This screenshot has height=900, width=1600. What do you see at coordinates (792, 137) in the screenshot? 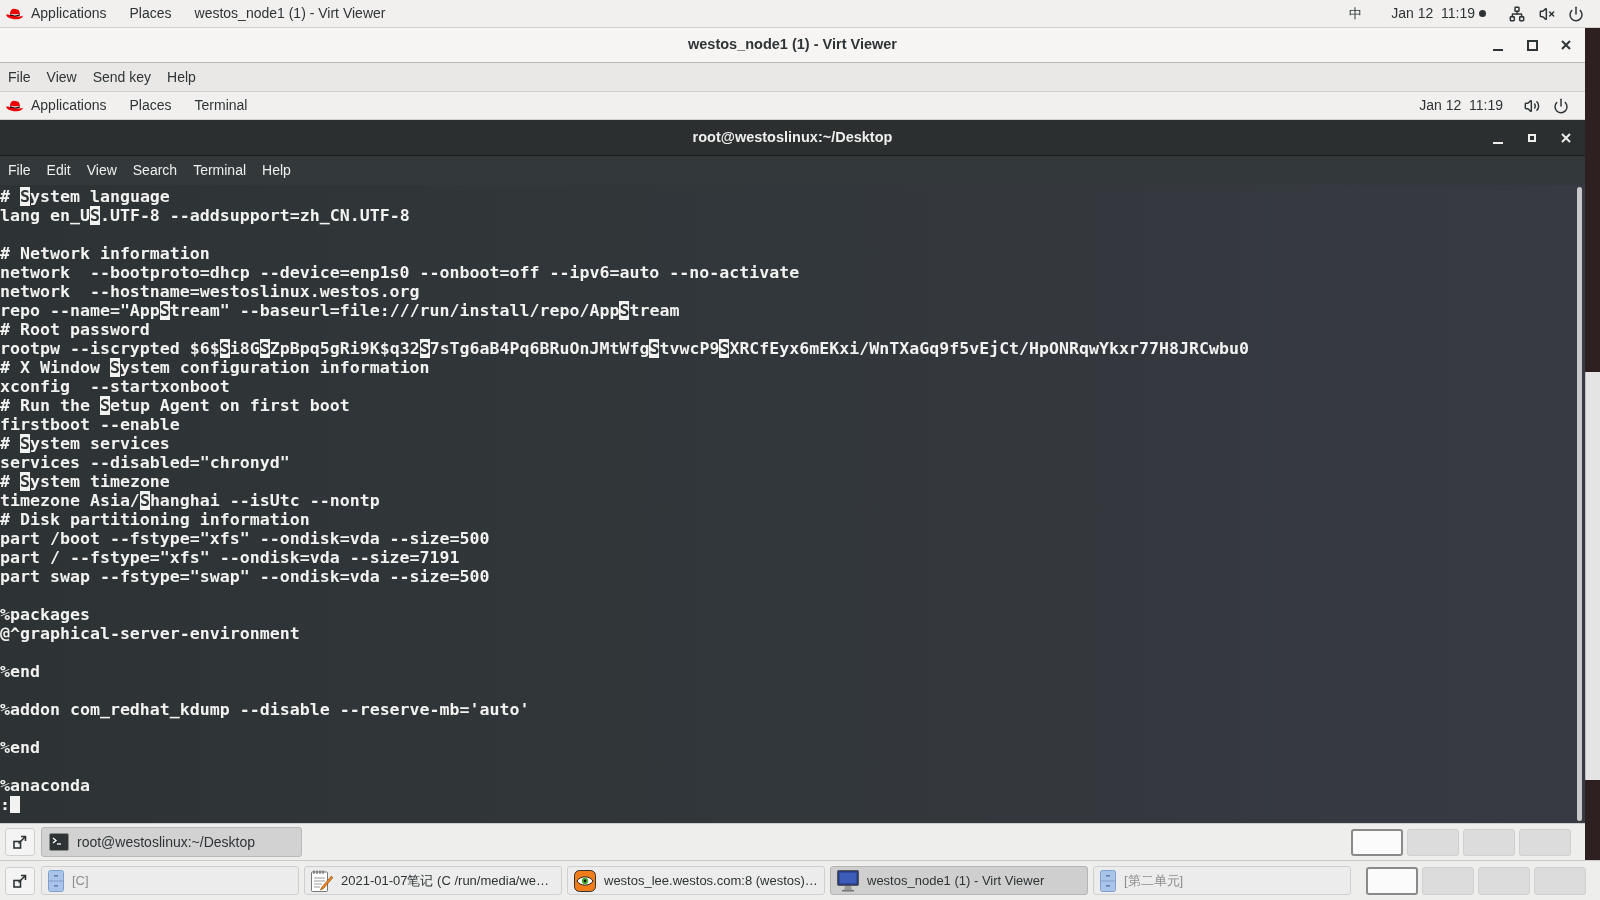
I see `terminal-title: root@westoslinux:~/Desktop` at bounding box center [792, 137].